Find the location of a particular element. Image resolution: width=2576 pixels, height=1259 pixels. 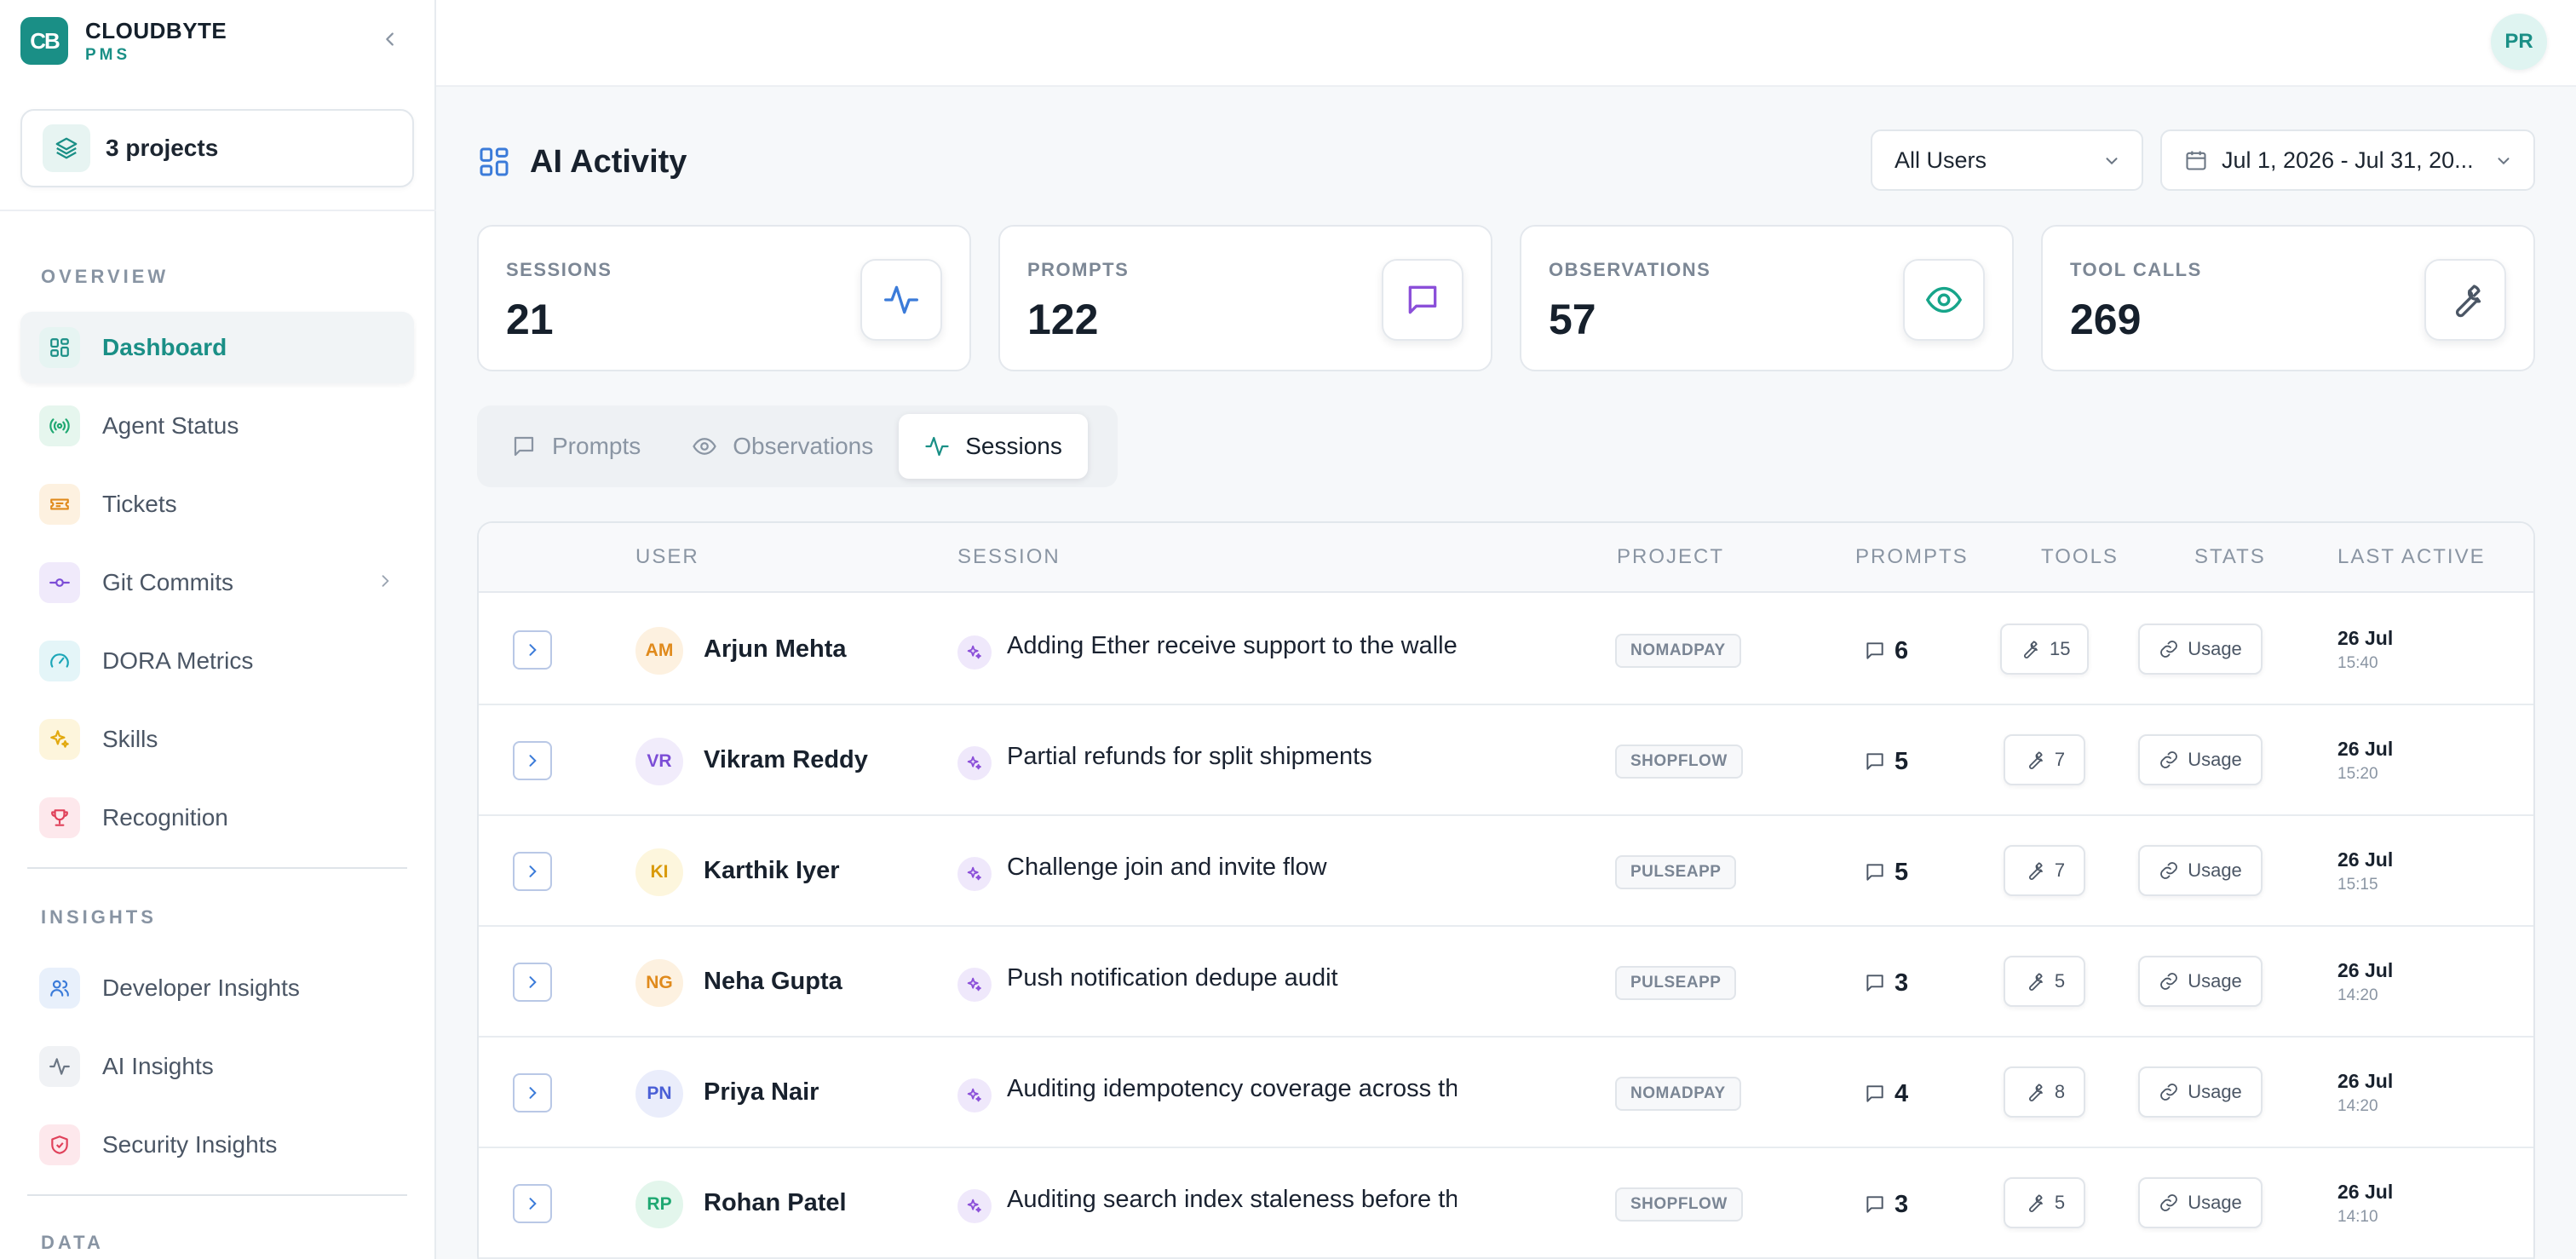

sidebar-item-label: Git Commits is located at coordinates (168, 582).